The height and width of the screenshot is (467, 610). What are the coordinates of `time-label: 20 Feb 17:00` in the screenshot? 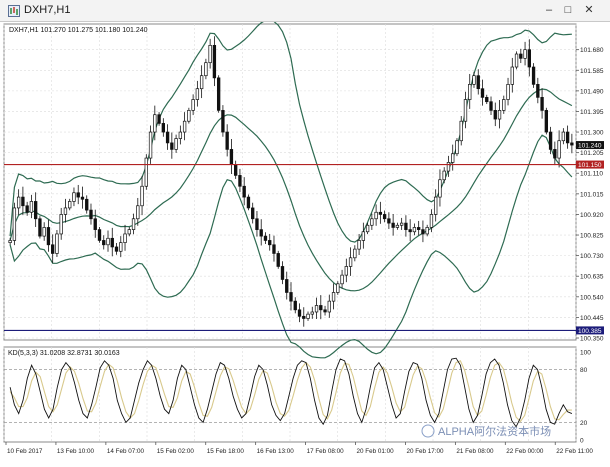 It's located at (425, 451).